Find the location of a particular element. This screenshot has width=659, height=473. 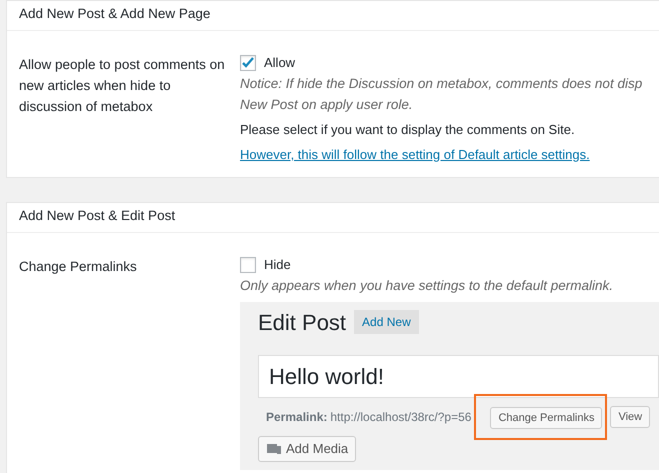

permalink-label: Permalink: is located at coordinates (297, 417).